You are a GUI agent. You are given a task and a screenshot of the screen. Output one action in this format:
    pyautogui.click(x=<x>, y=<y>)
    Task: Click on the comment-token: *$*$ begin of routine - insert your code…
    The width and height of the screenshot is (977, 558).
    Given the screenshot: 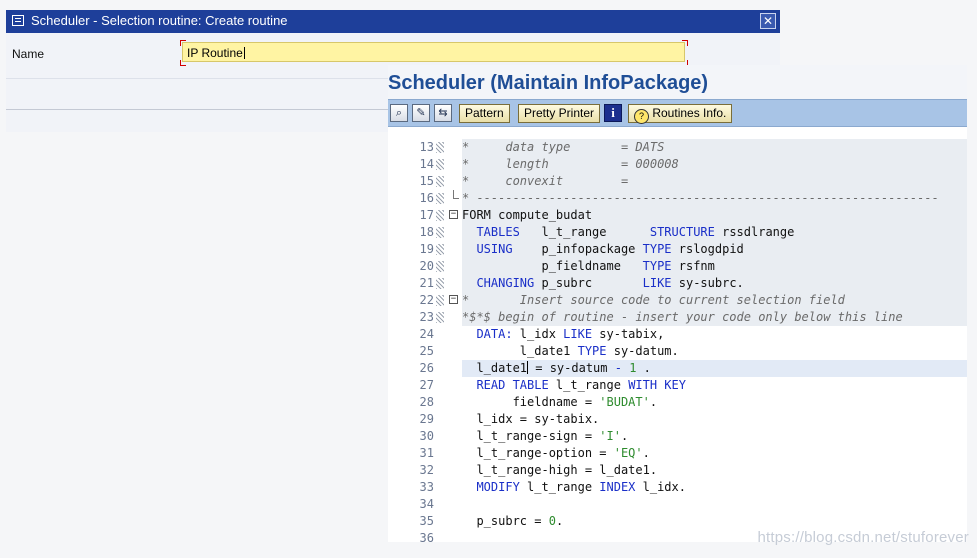 What is the action you would take?
    pyautogui.click(x=682, y=317)
    